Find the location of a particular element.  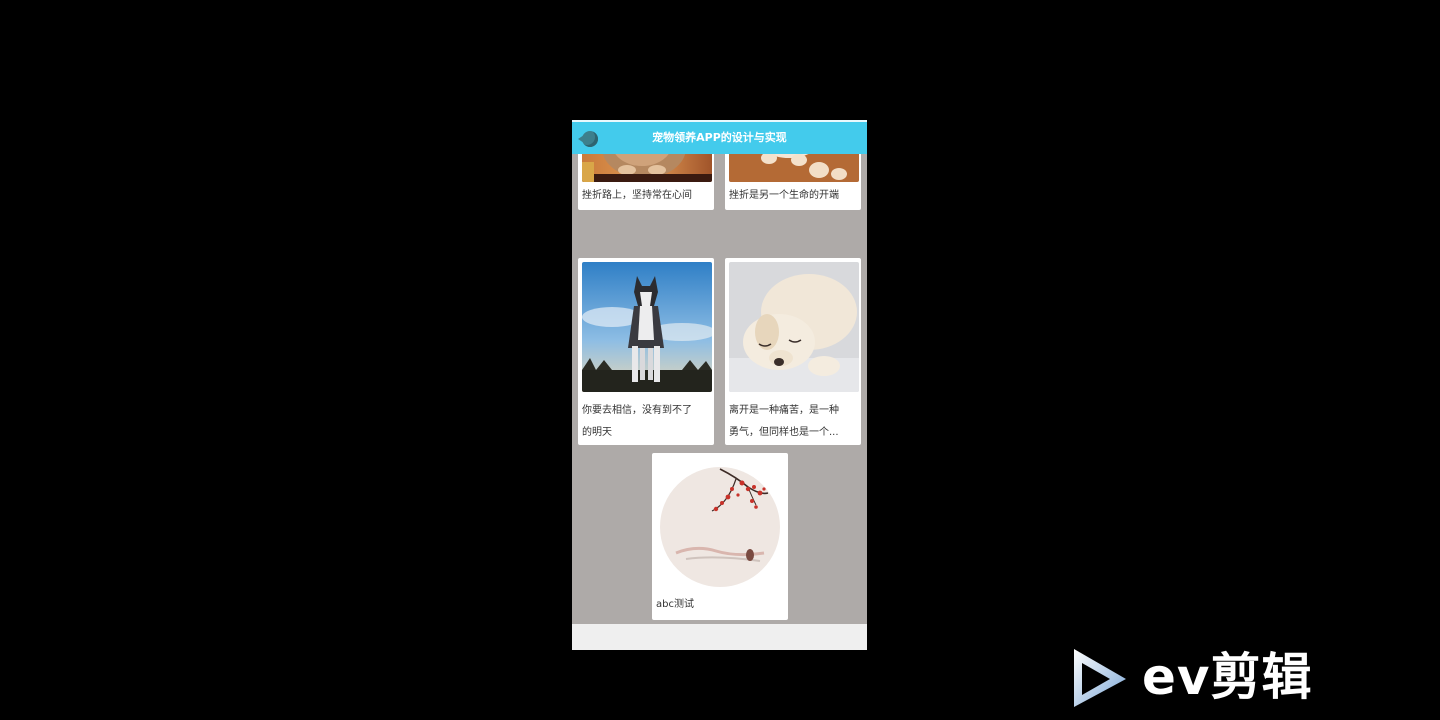

watermark-text: ev剪辑 is located at coordinates (1227, 677).